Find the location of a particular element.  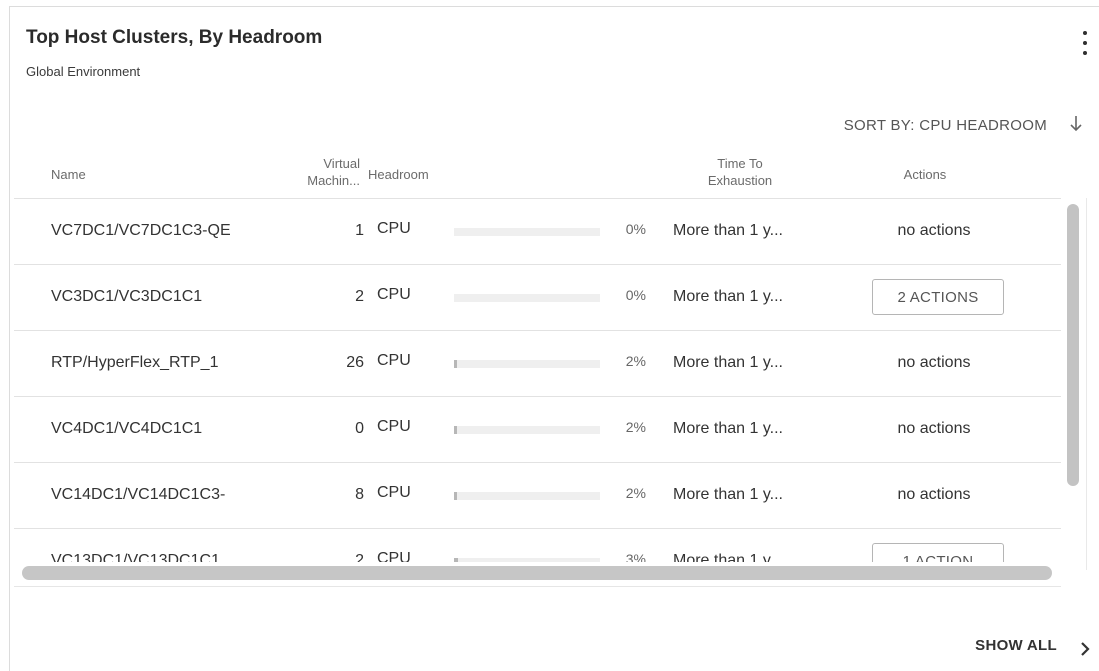

cluster-name: VC13DC1/VC13DC1C1 is located at coordinates (158, 557).